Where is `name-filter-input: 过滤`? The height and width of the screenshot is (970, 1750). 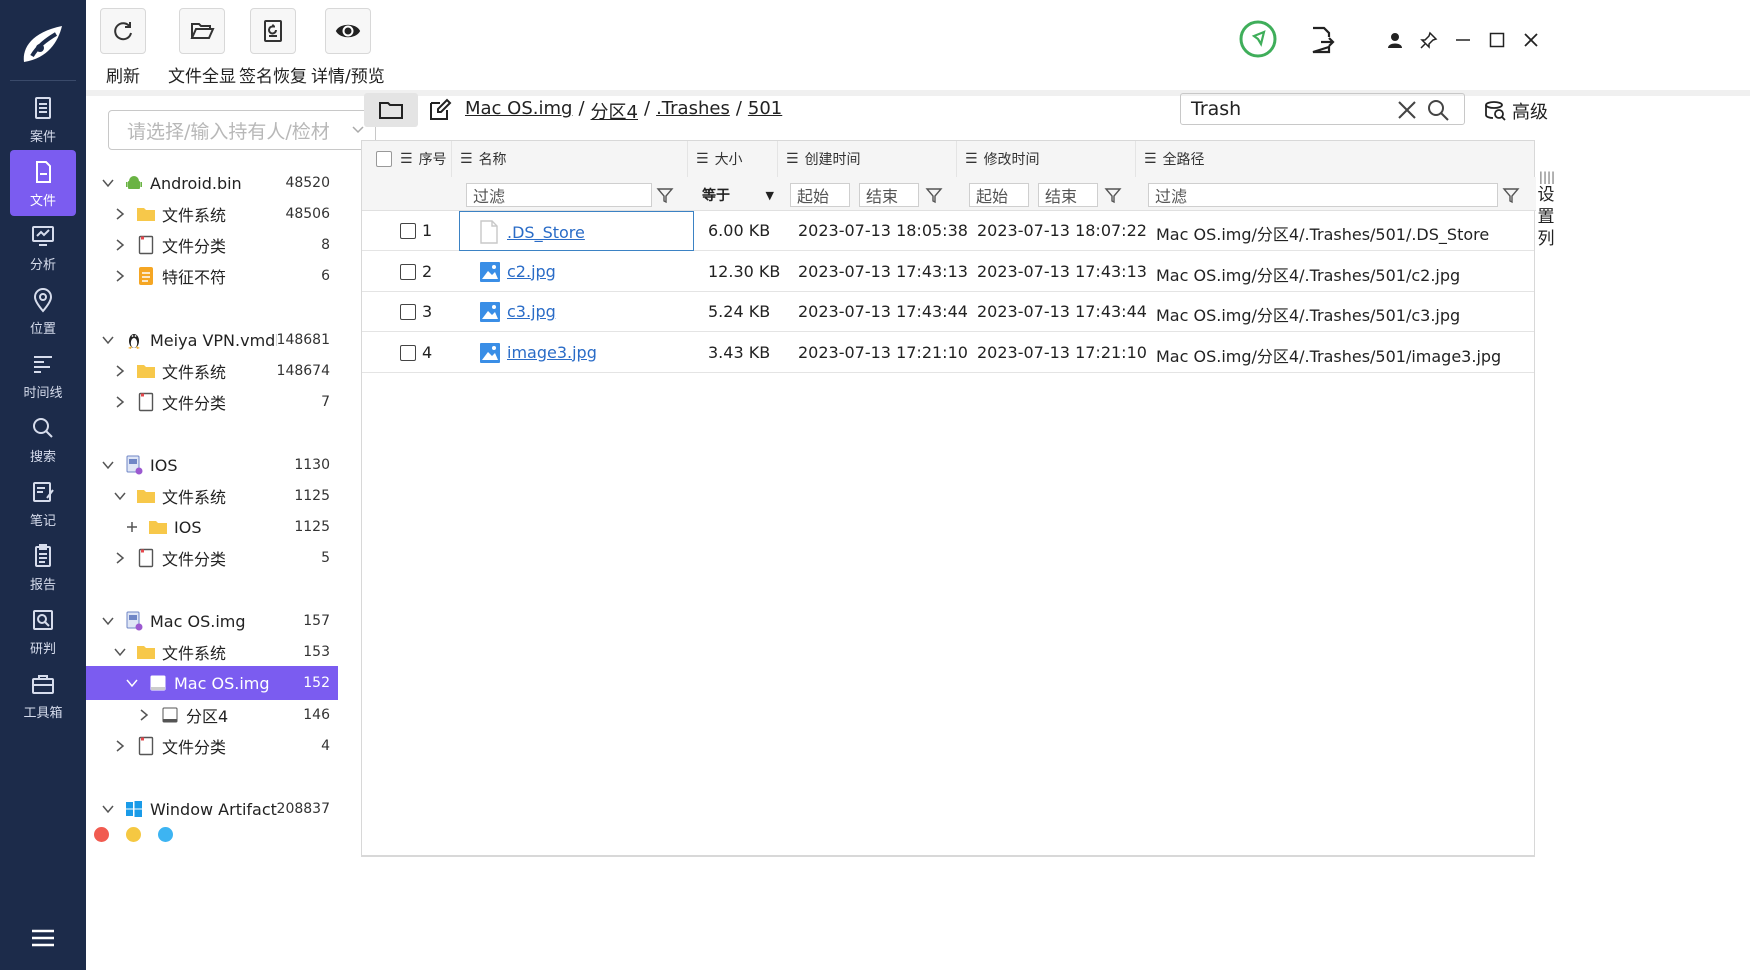 name-filter-input: 过滤 is located at coordinates (559, 195).